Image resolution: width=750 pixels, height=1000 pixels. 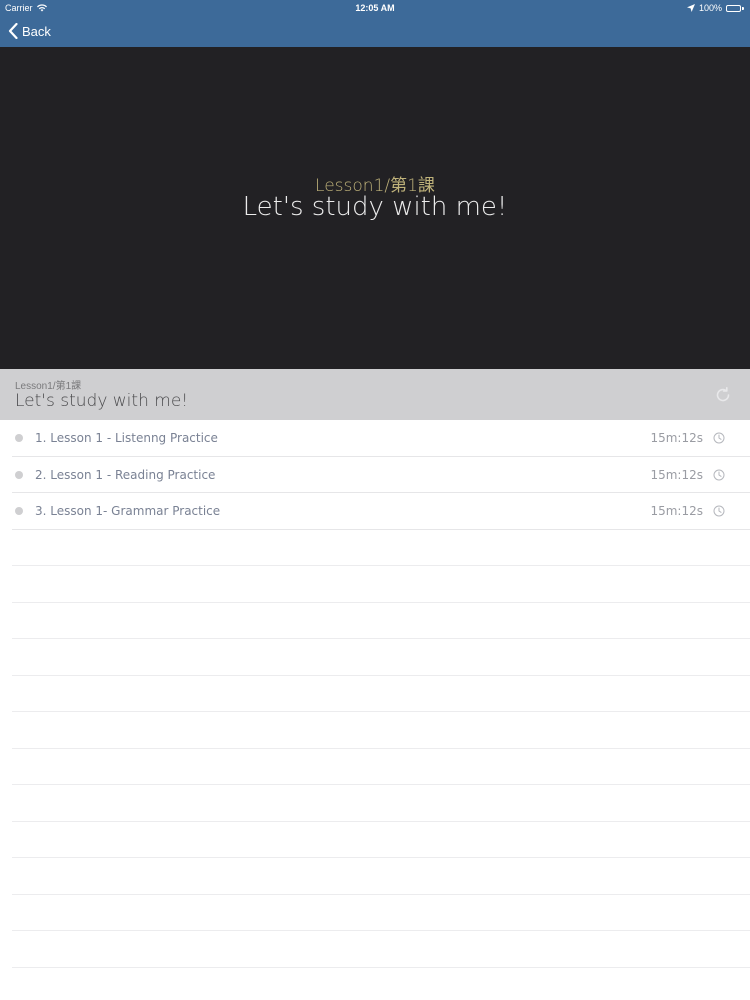 What do you see at coordinates (102, 401) in the screenshot?
I see `lesson-header-title: Let's study with me!` at bounding box center [102, 401].